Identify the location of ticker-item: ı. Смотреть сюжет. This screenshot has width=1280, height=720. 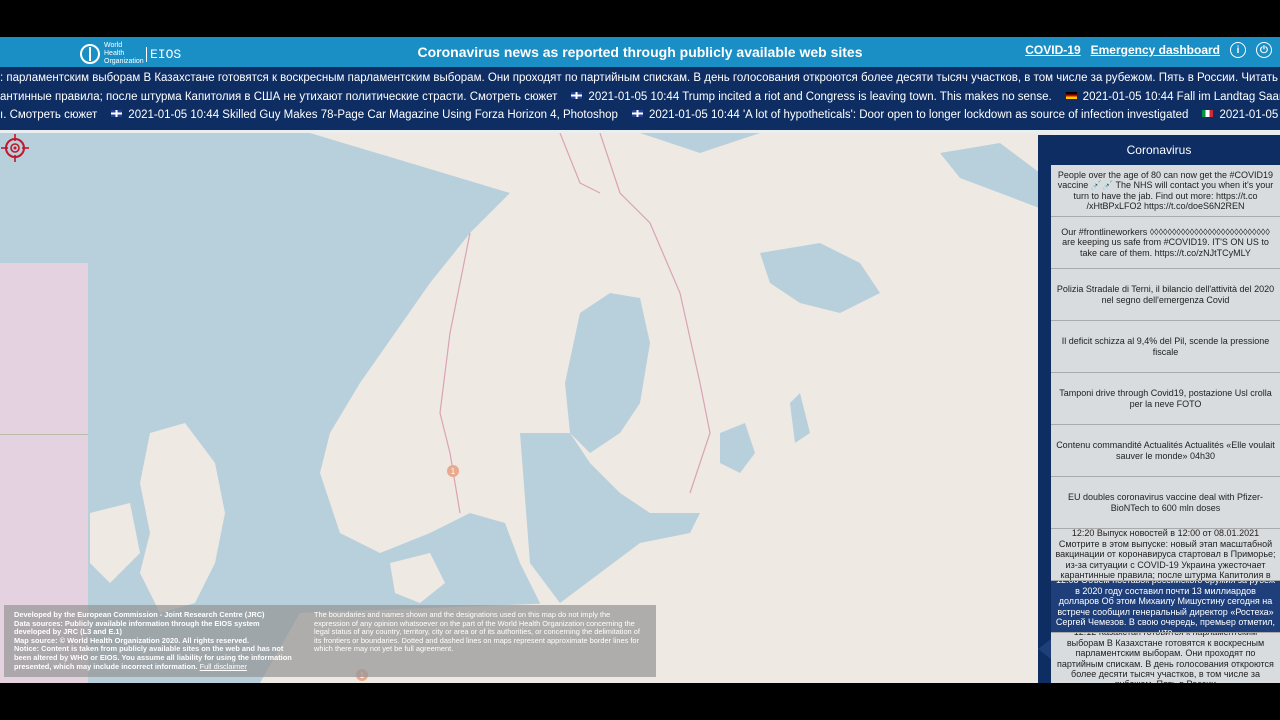
(48, 115).